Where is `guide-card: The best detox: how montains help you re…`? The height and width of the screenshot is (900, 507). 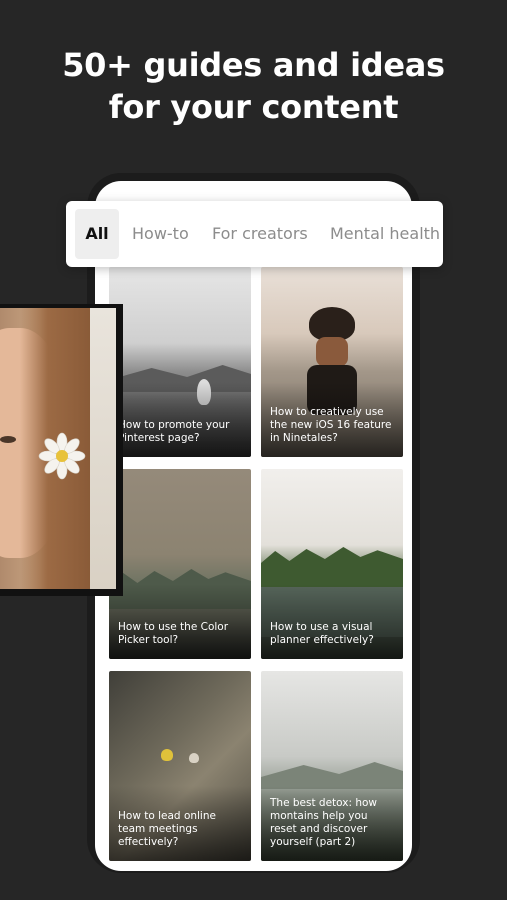 guide-card: The best detox: how montains help you re… is located at coordinates (332, 766).